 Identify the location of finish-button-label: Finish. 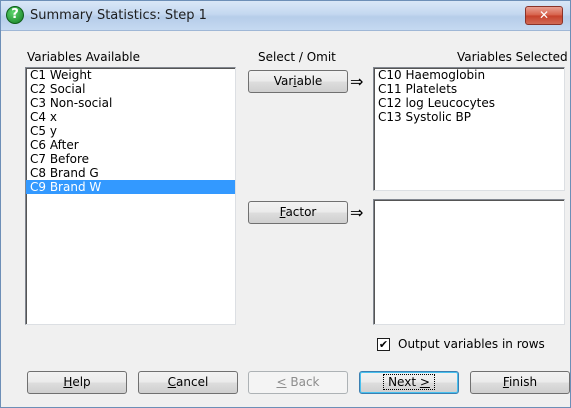
(520, 382).